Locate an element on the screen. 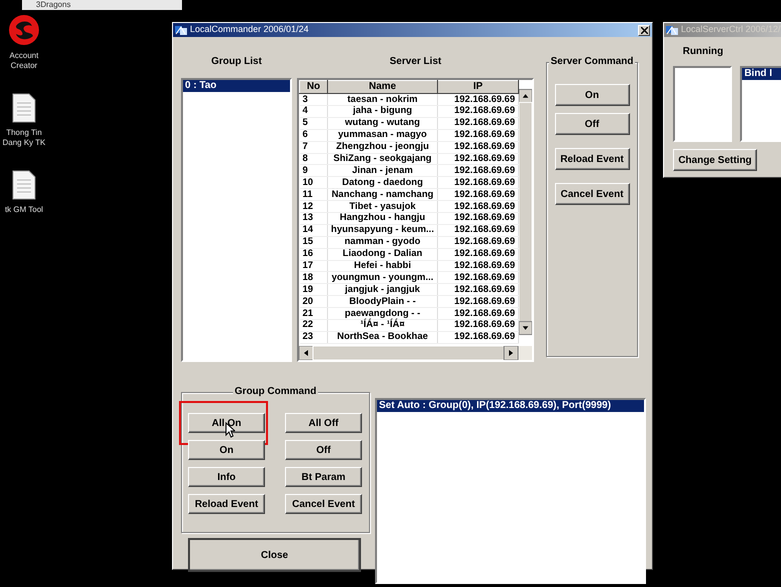 The height and width of the screenshot is (587, 781). close-window-button is located at coordinates (644, 30).